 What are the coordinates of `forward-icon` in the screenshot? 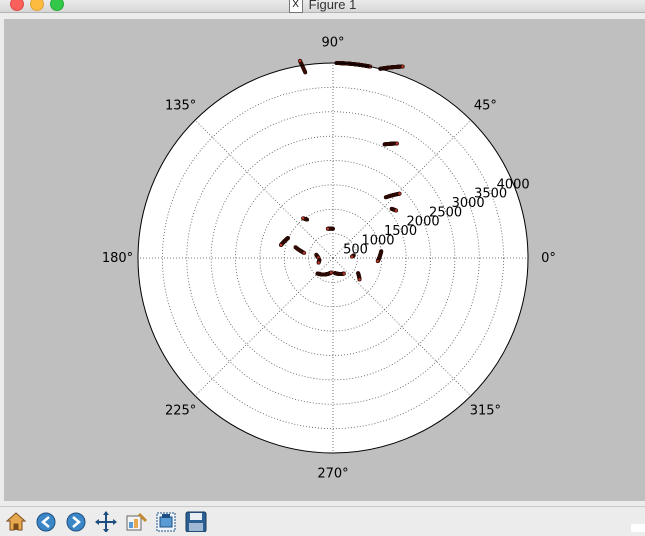 It's located at (76, 522).